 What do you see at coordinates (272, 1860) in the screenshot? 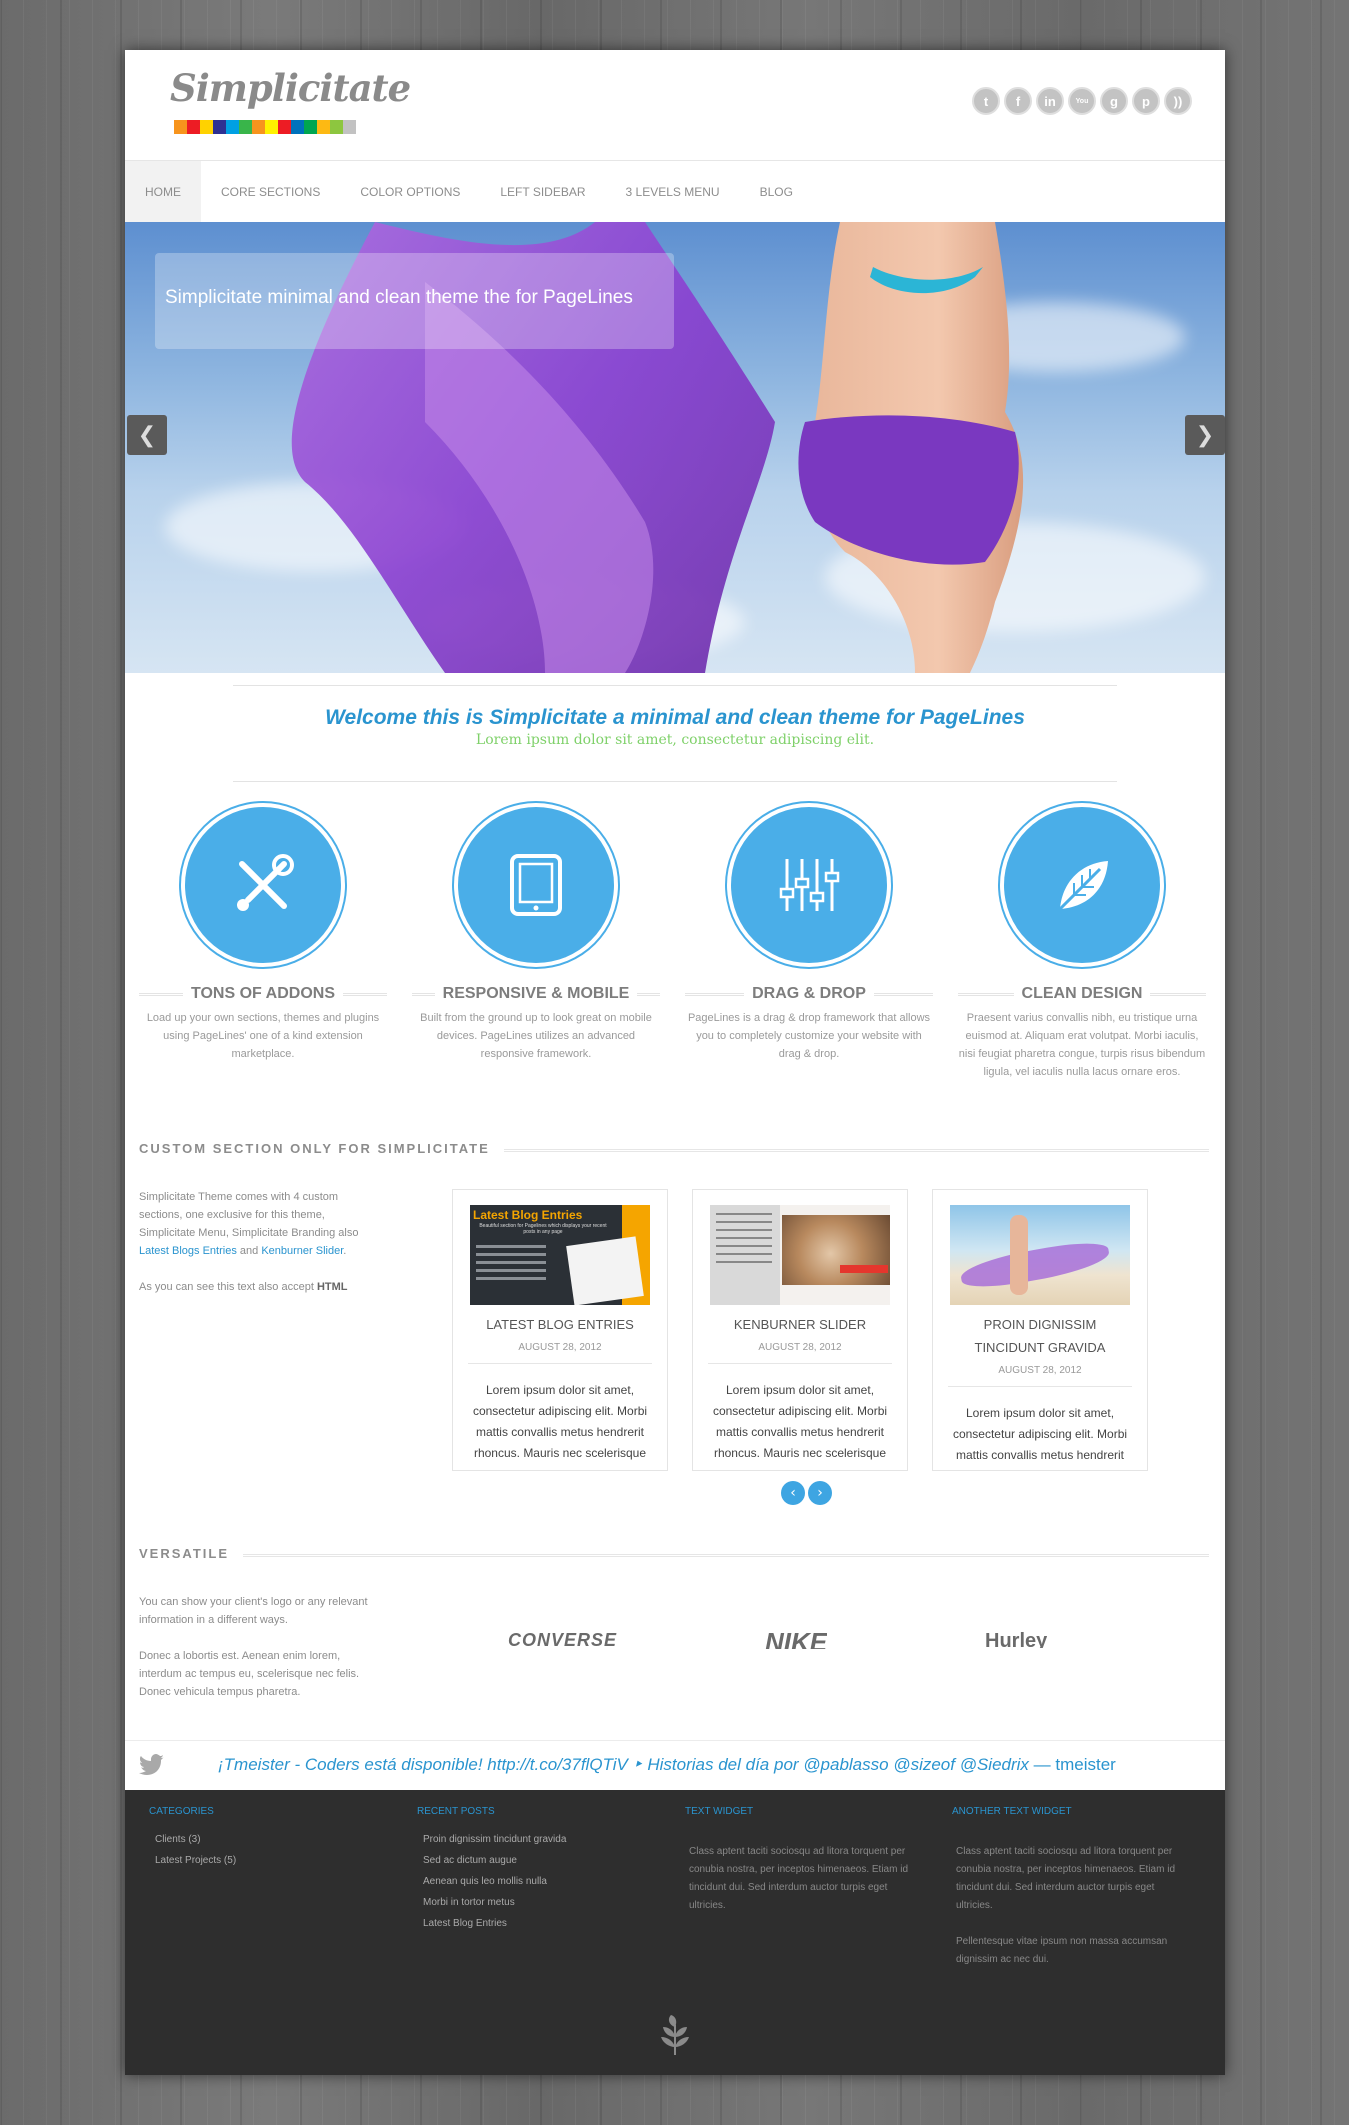
I see `category-item: Latest Projects (5)` at bounding box center [272, 1860].